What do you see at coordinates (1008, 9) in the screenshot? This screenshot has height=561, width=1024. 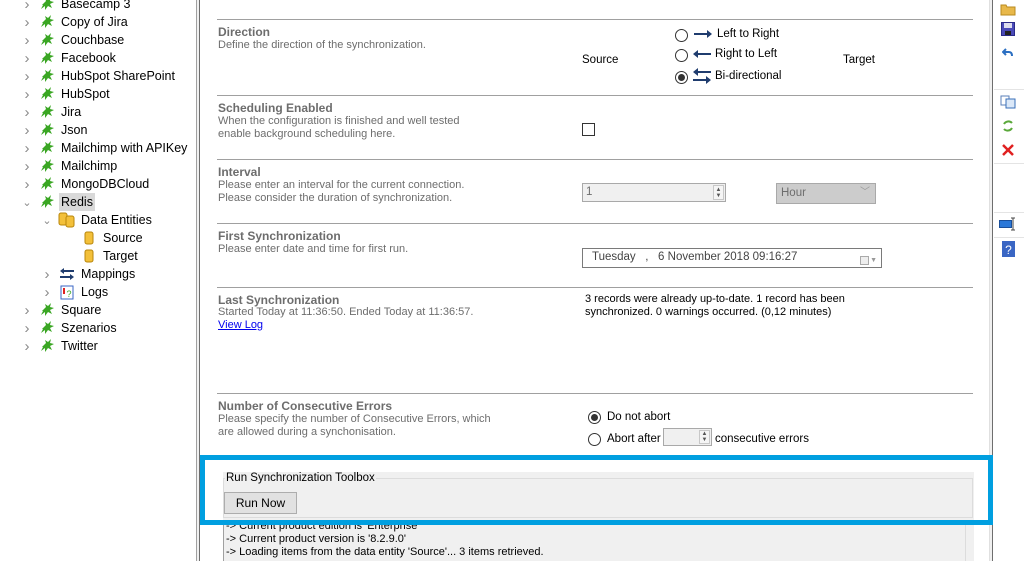 I see `open-folder-icon` at bounding box center [1008, 9].